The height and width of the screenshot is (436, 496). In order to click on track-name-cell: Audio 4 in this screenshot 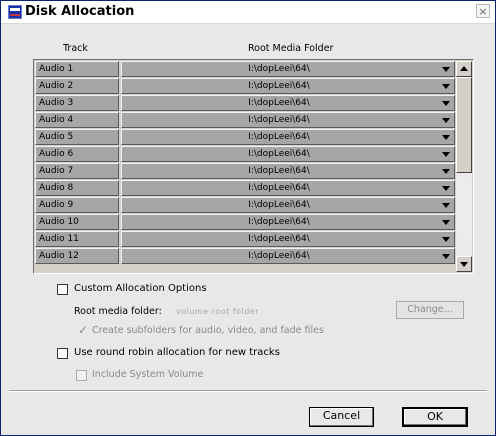, I will do `click(77, 120)`.